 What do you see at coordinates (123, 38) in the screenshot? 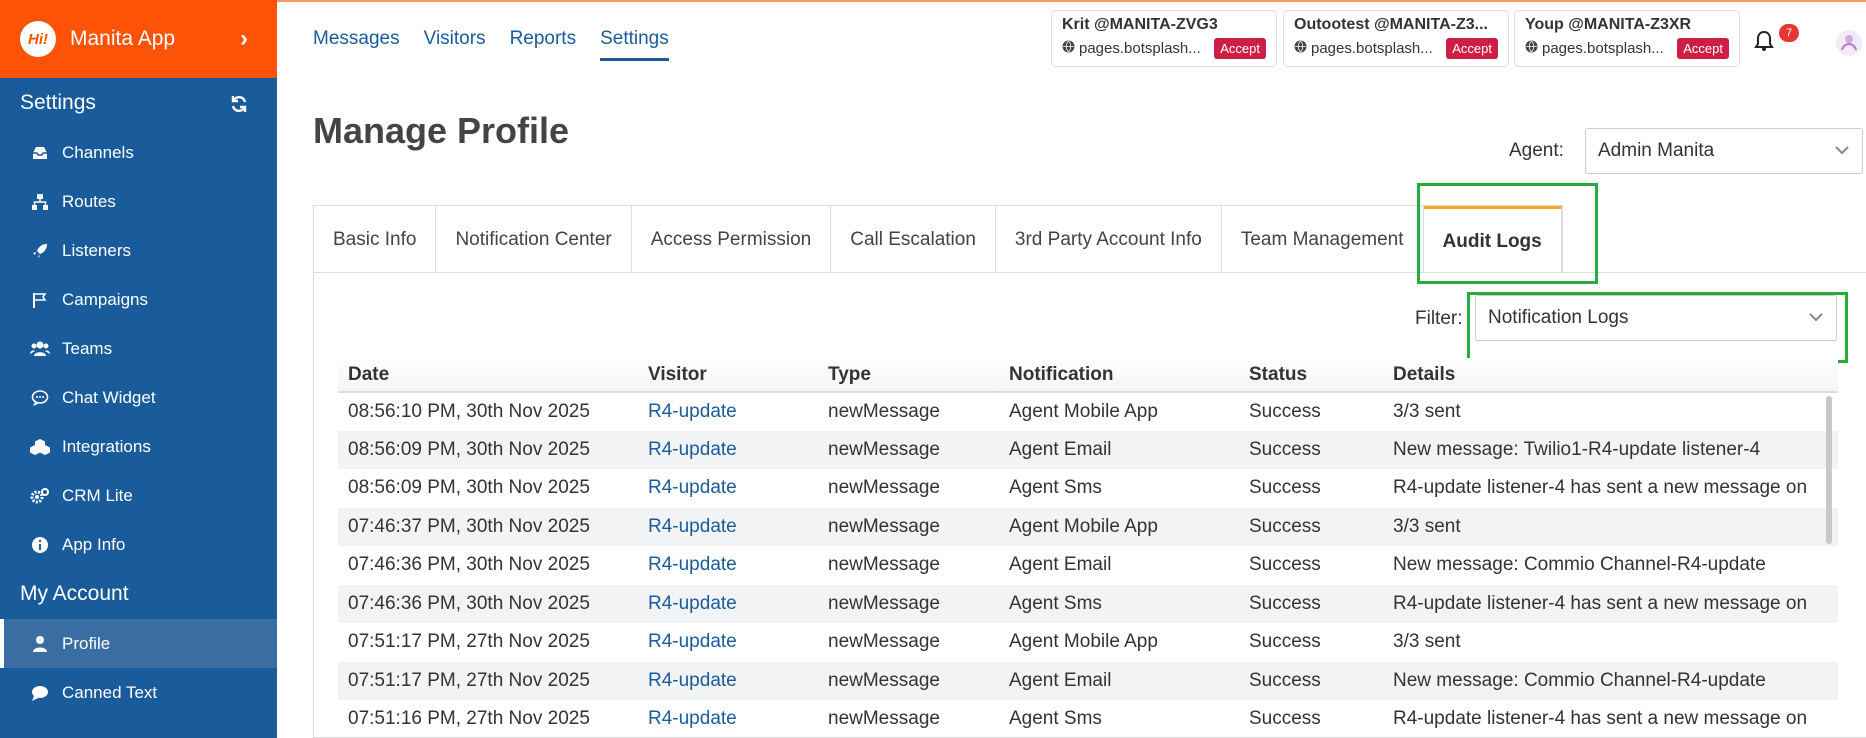
I see `brand-name: Manita App` at bounding box center [123, 38].